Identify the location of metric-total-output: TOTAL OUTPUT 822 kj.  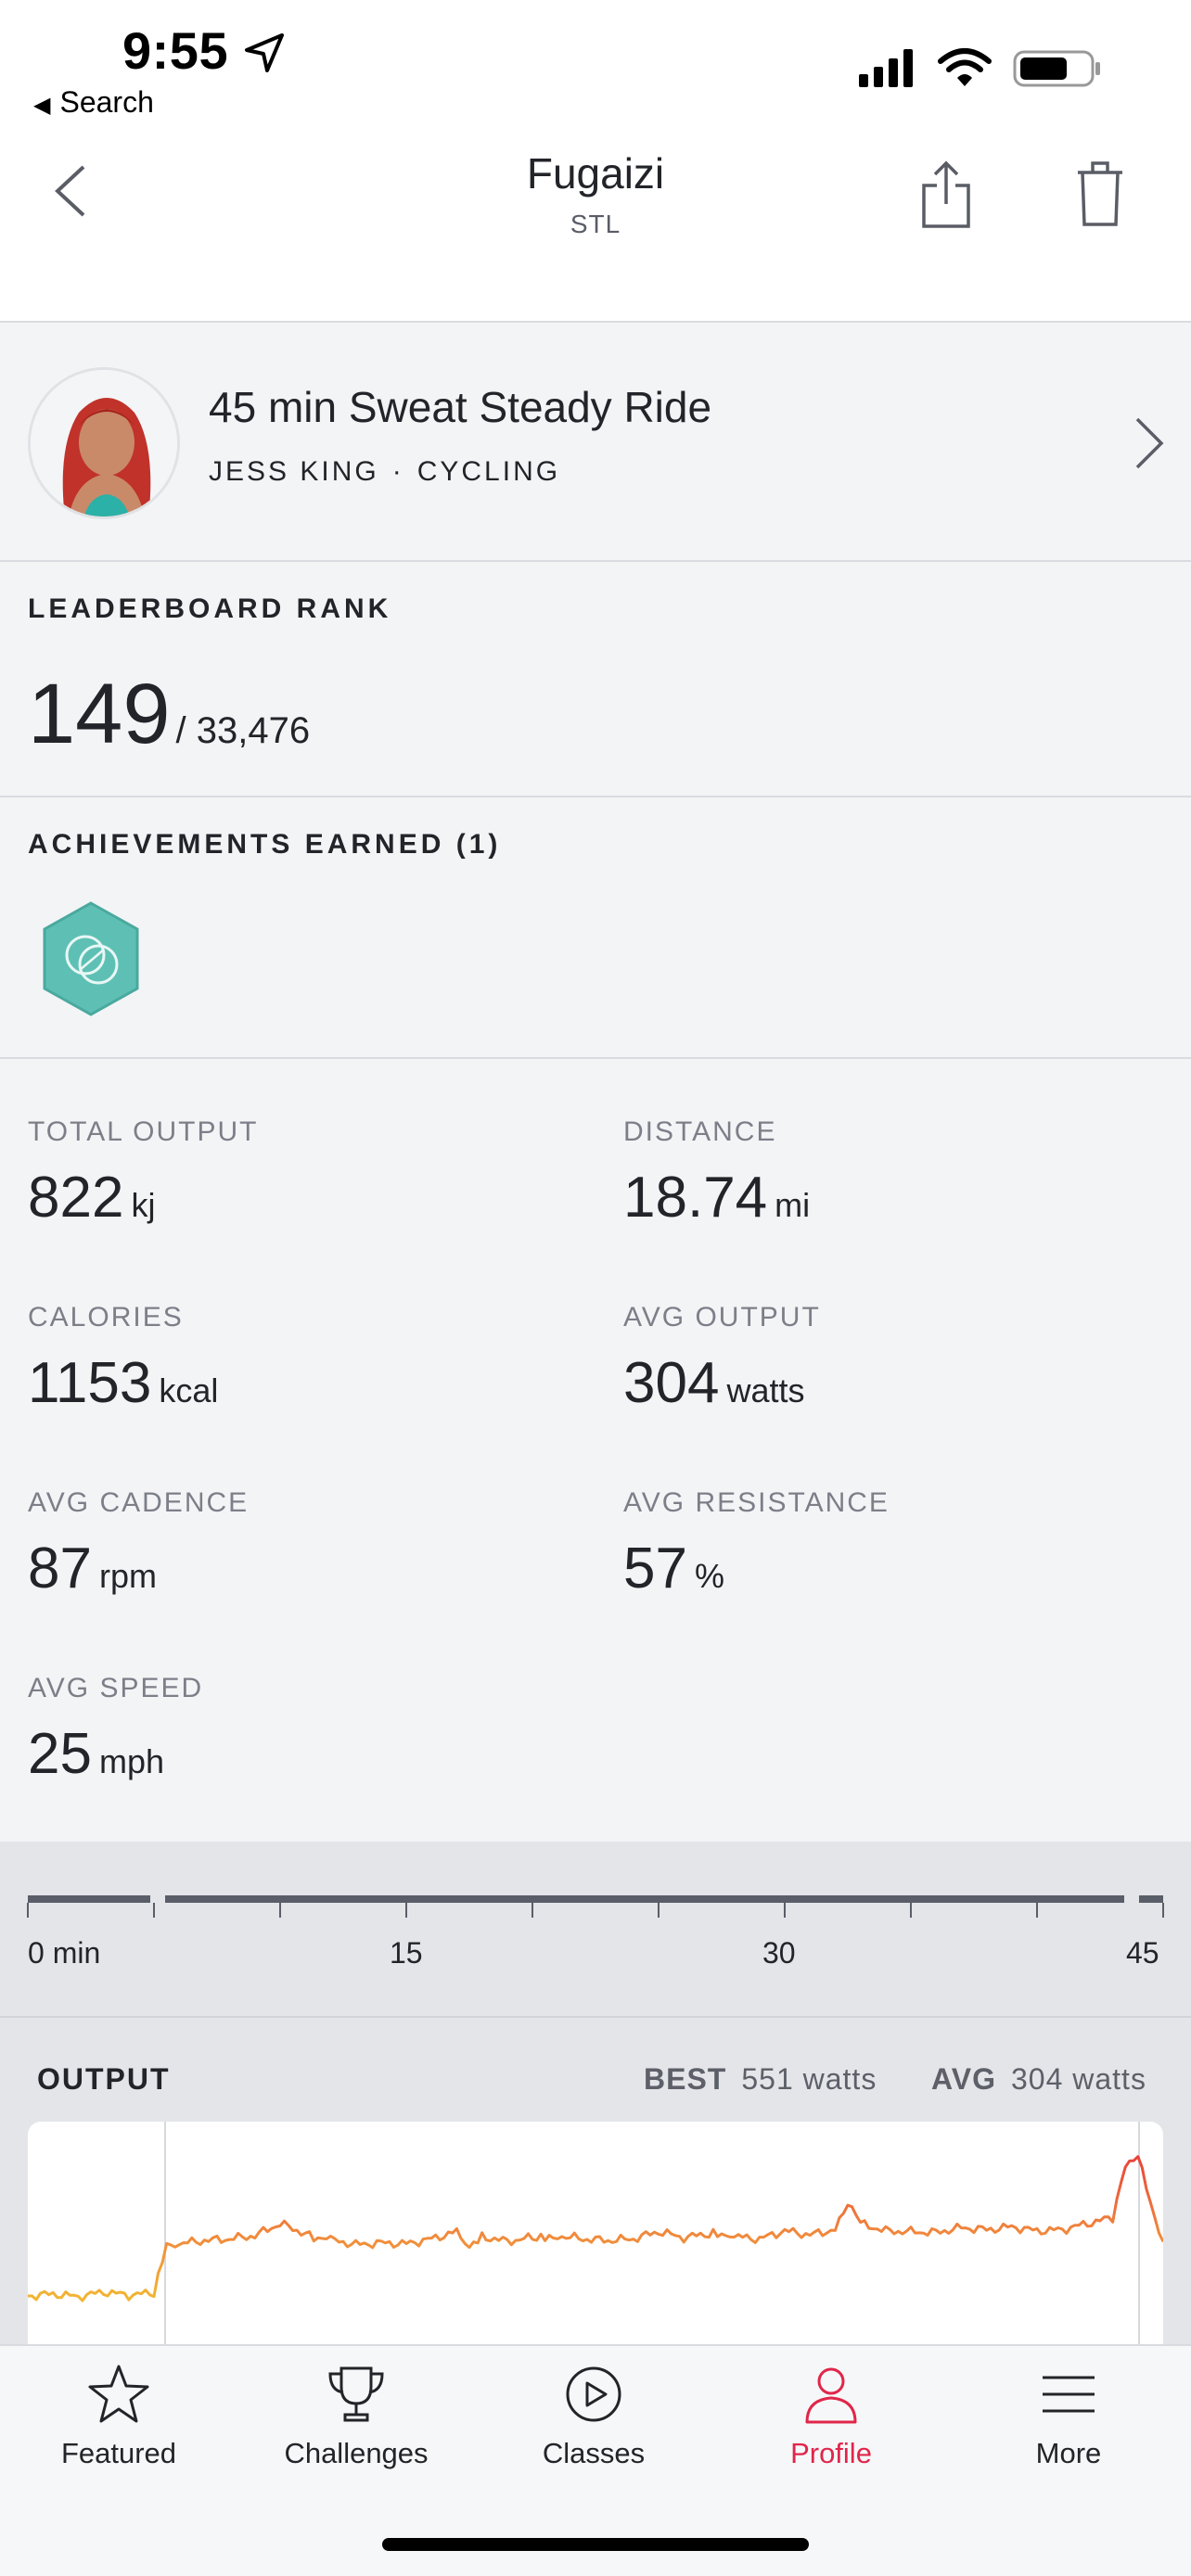
(287, 1173).